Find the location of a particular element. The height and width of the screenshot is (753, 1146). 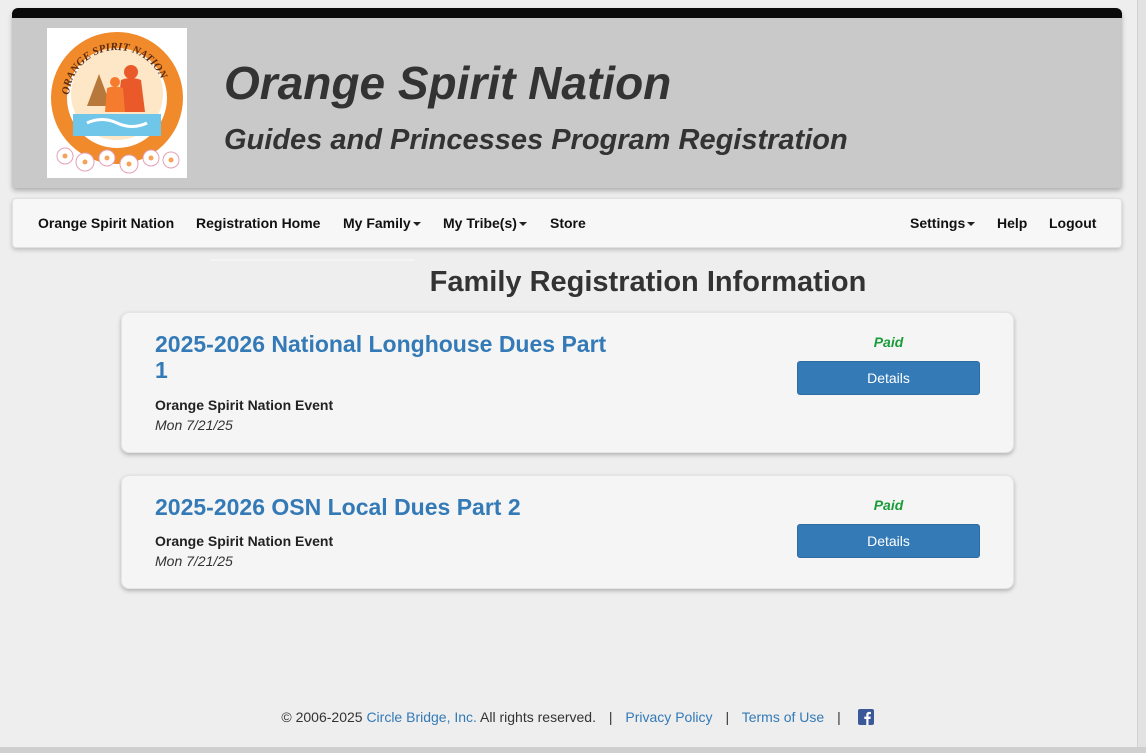

facebook-icon is located at coordinates (865, 717).